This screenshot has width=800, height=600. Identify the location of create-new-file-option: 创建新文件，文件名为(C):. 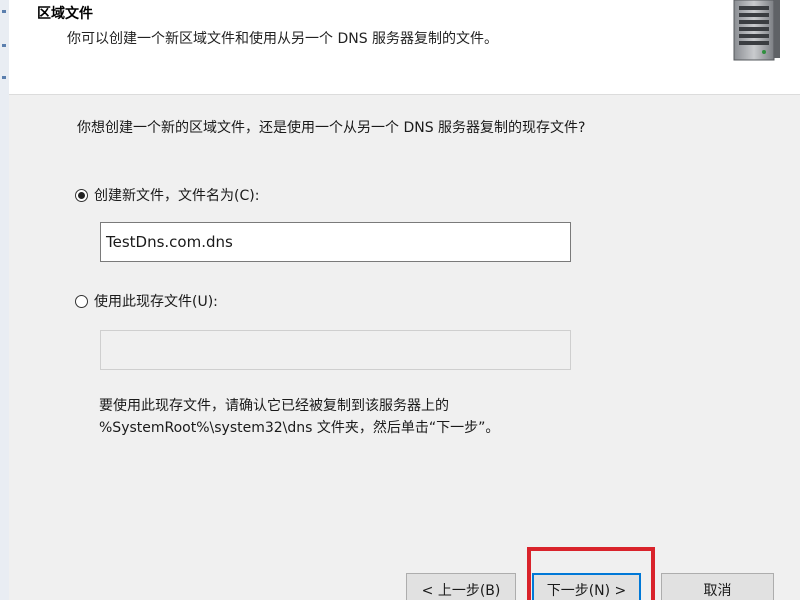
(167, 195).